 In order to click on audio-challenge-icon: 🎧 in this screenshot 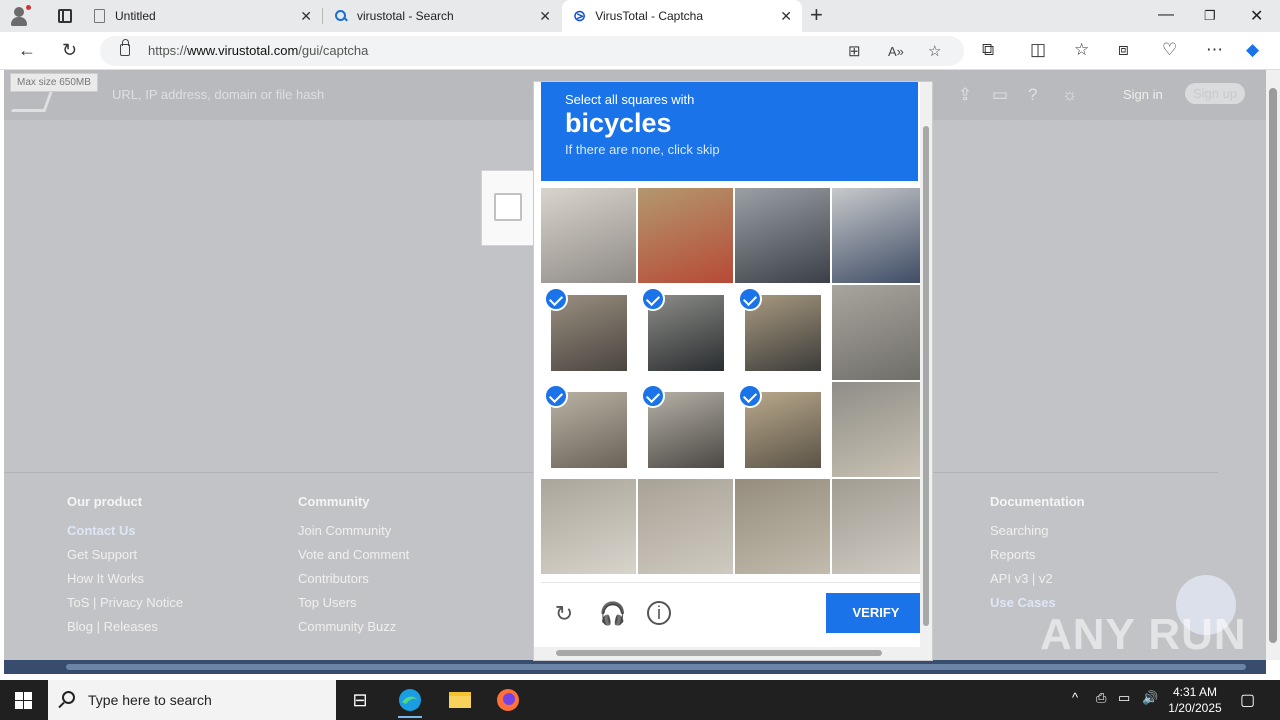, I will do `click(612, 614)`.